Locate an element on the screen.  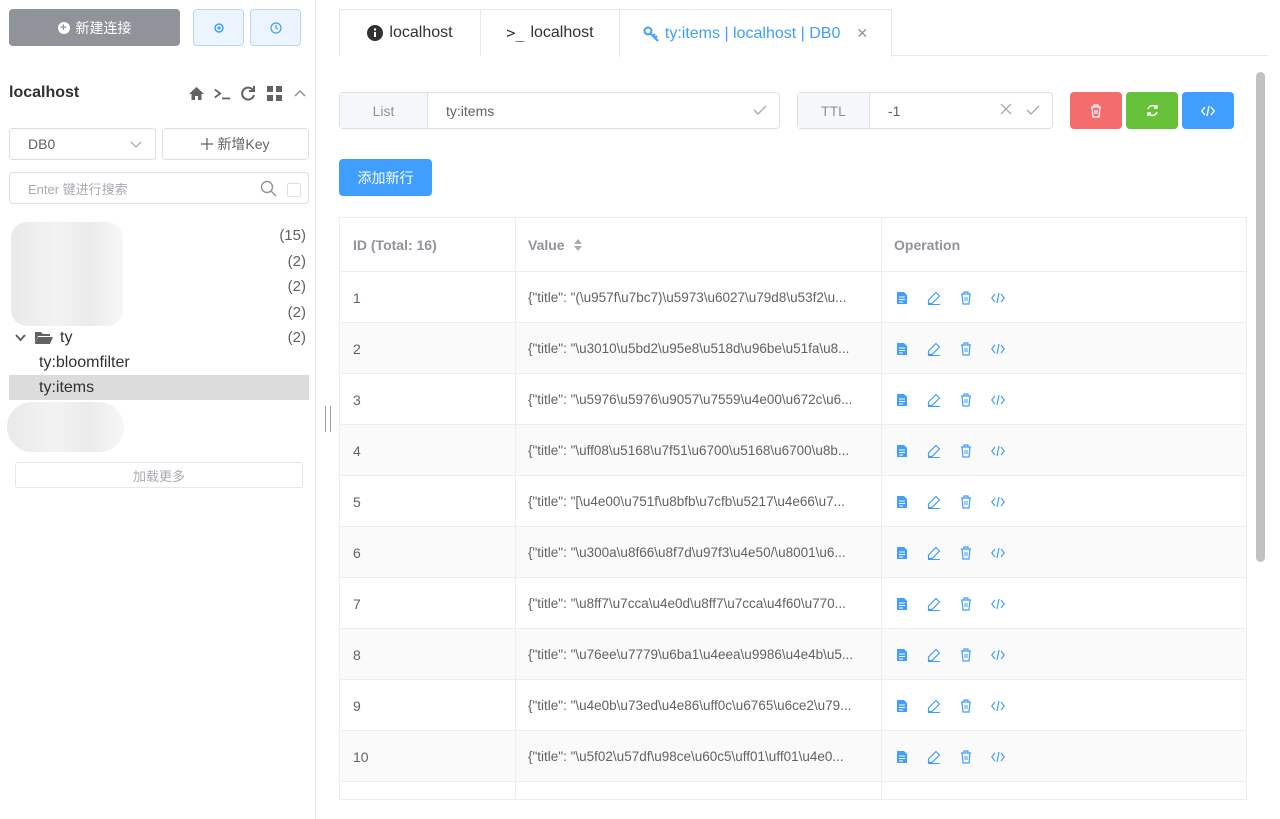
refresh-key-button is located at coordinates (1152, 110).